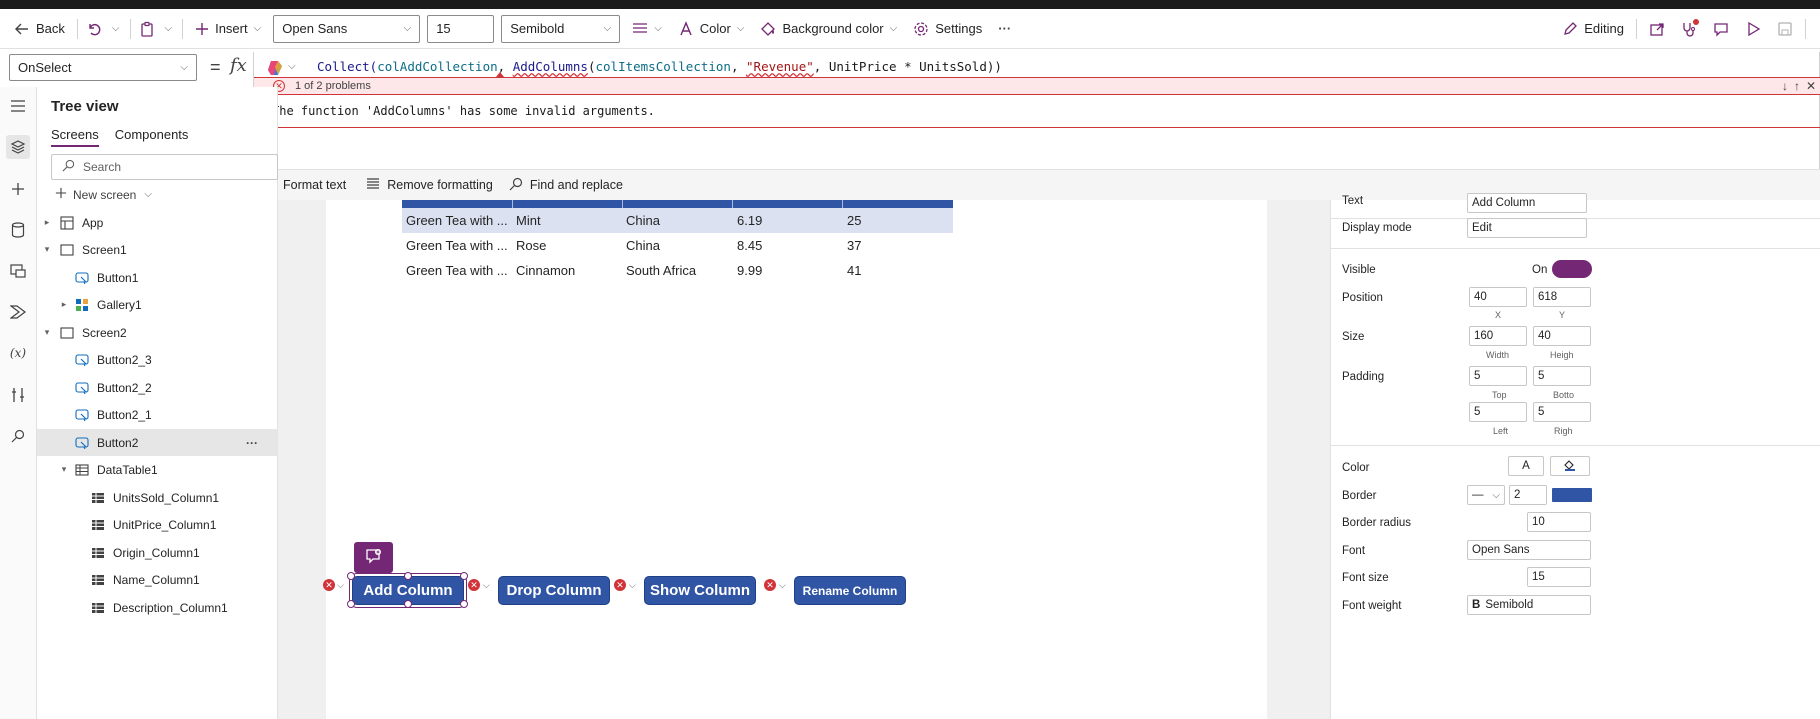  I want to click on width-input: 160, so click(1498, 336).